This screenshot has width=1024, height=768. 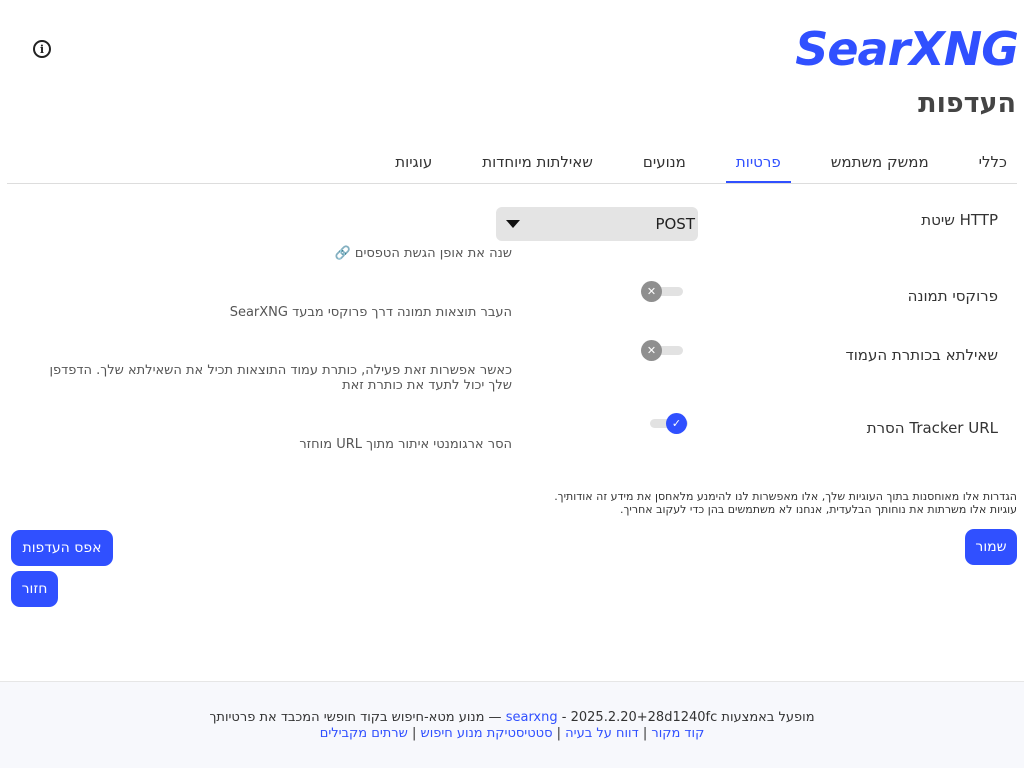 What do you see at coordinates (34, 589) in the screenshot?
I see `back-button: חזור` at bounding box center [34, 589].